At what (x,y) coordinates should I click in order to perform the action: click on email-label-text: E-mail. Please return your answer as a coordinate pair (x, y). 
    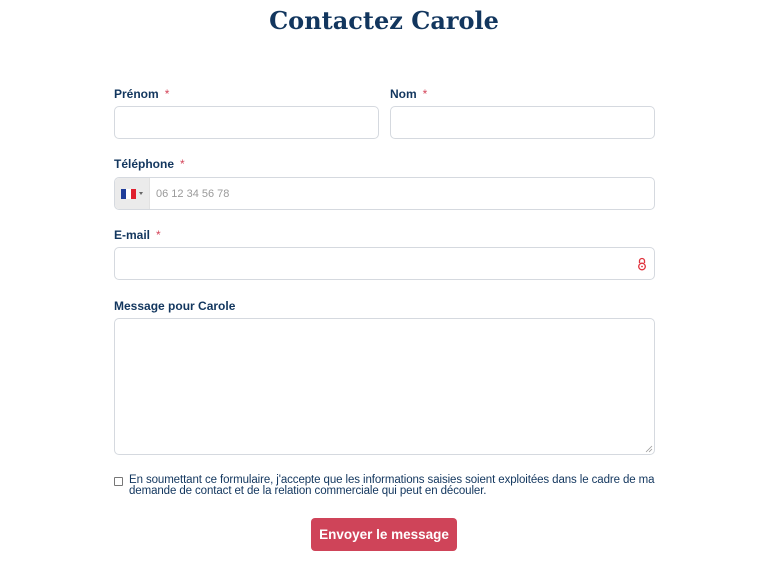
    Looking at the image, I should click on (132, 235).